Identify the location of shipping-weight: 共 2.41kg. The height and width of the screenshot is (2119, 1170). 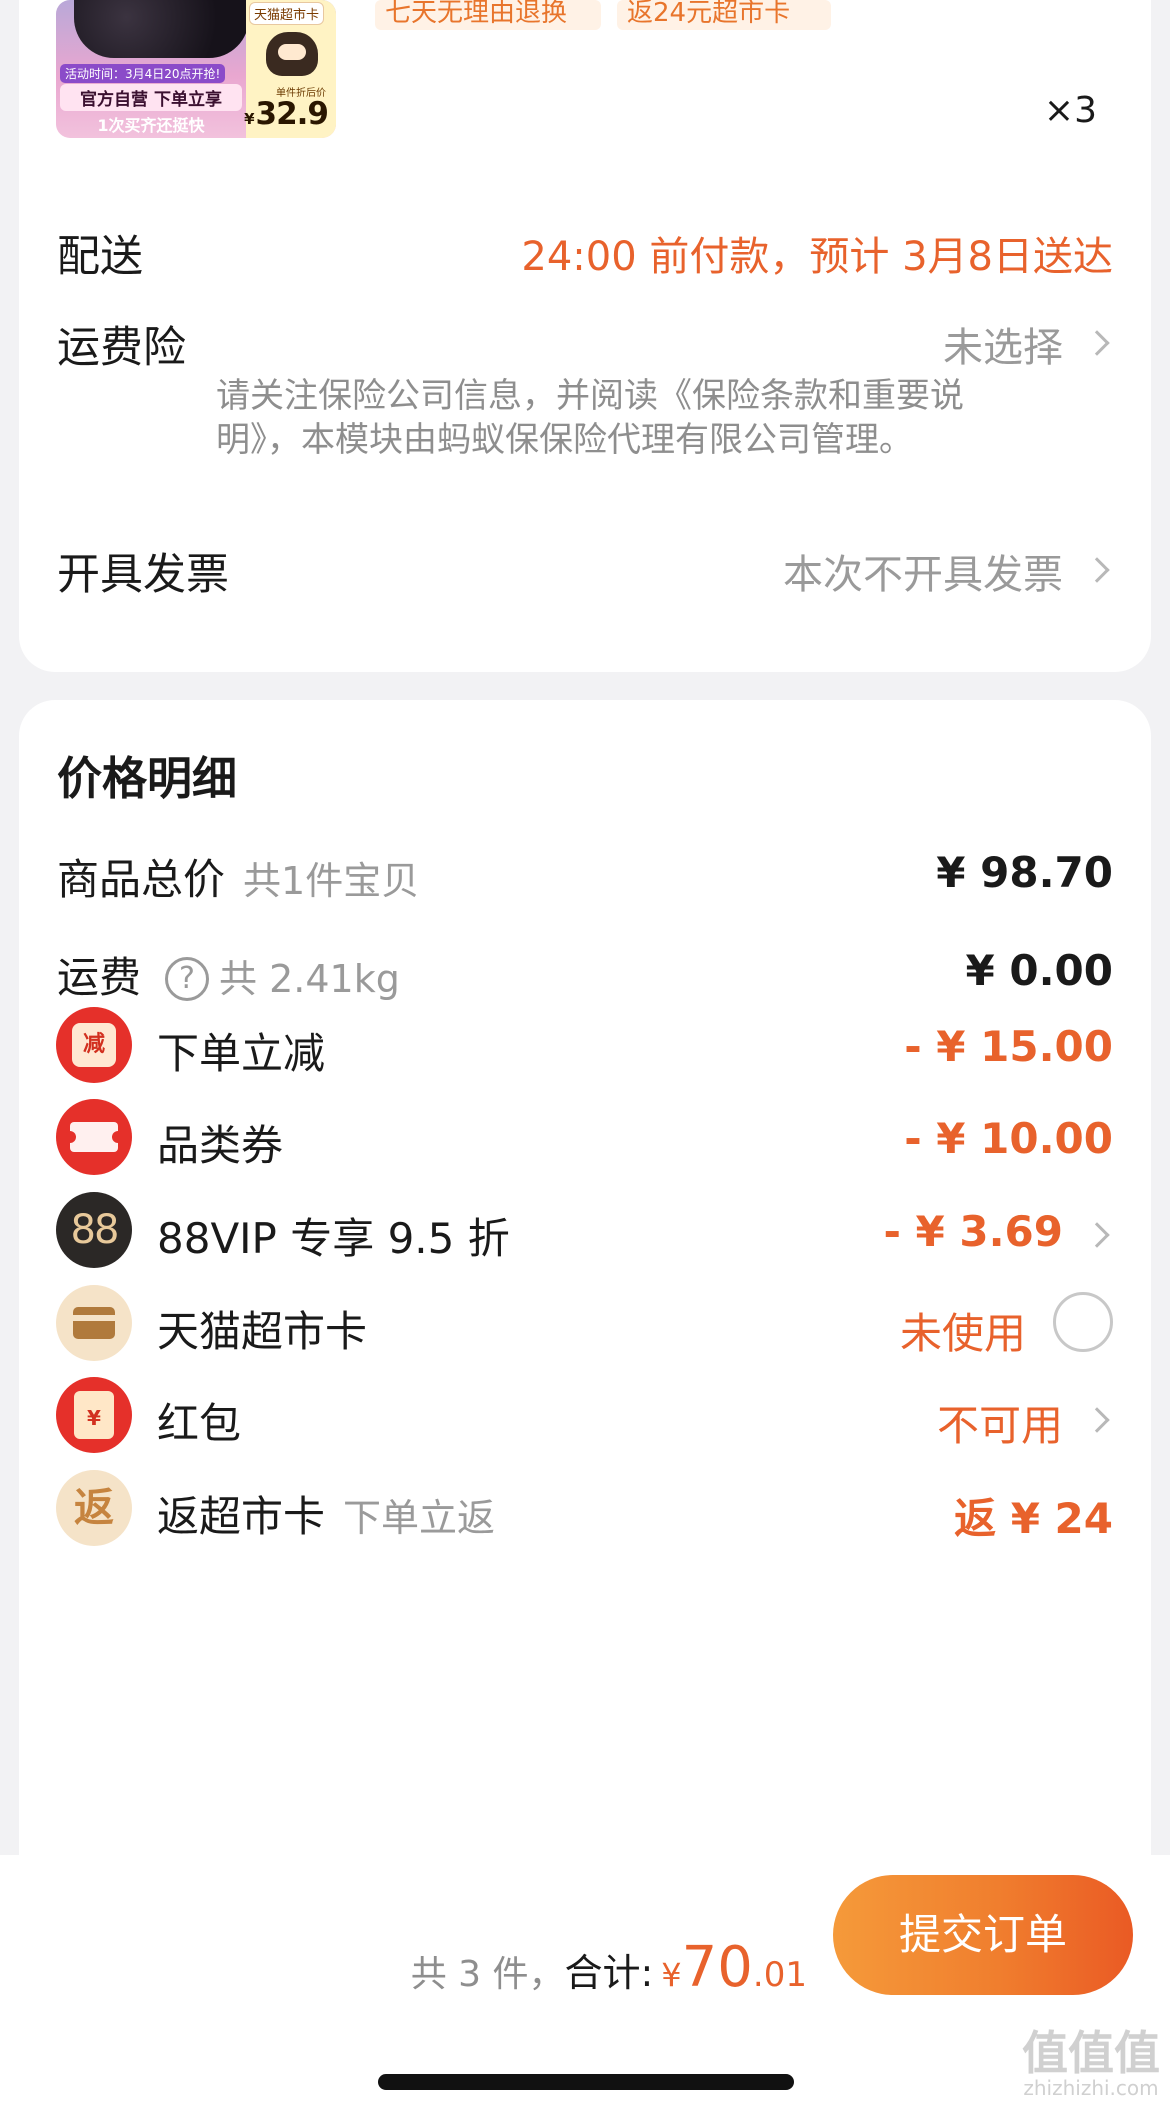
(309, 979).